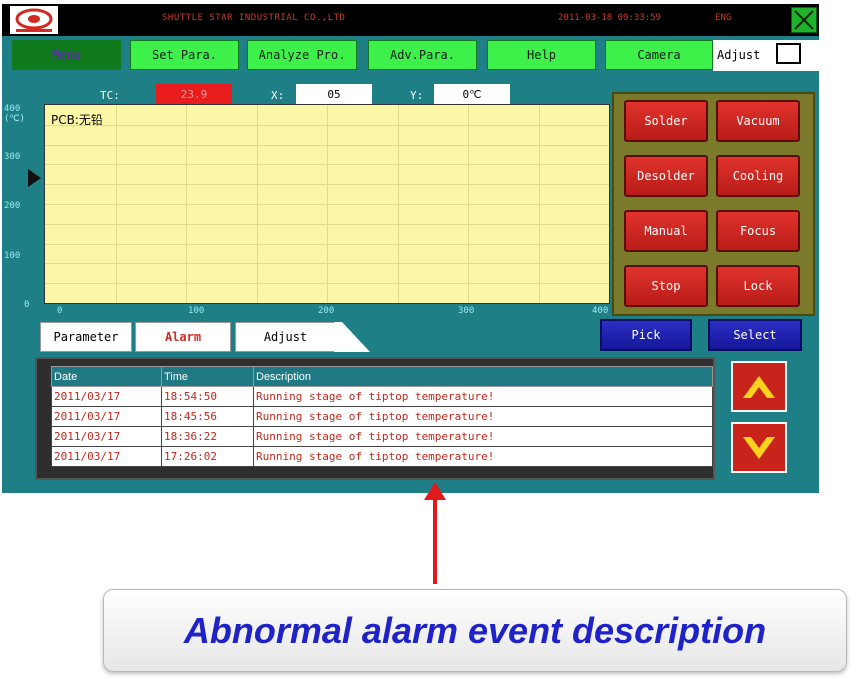 This screenshot has height=679, width=856. I want to click on y-tick-300: 300, so click(12, 157).